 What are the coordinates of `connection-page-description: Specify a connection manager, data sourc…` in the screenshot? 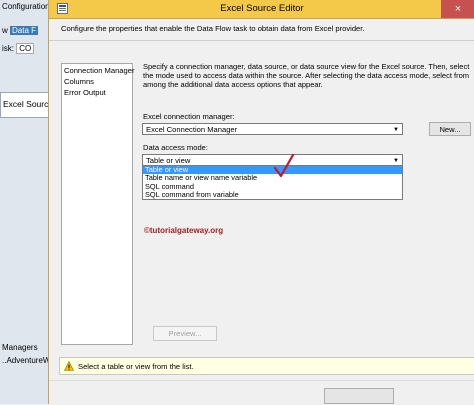 It's located at (306, 75).